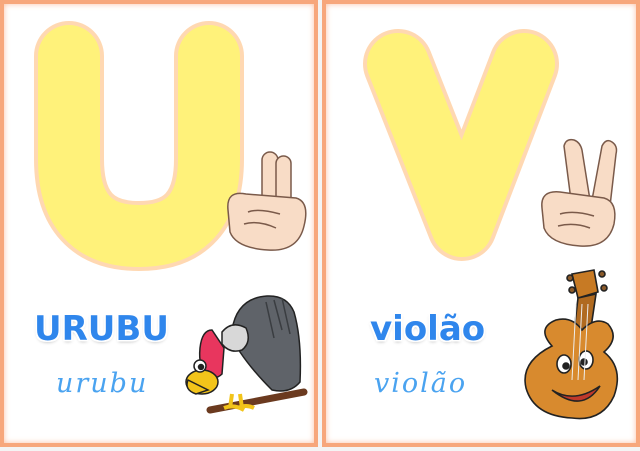 Image resolution: width=640 pixels, height=451 pixels. What do you see at coordinates (571, 344) in the screenshot?
I see `guitar-illustration` at bounding box center [571, 344].